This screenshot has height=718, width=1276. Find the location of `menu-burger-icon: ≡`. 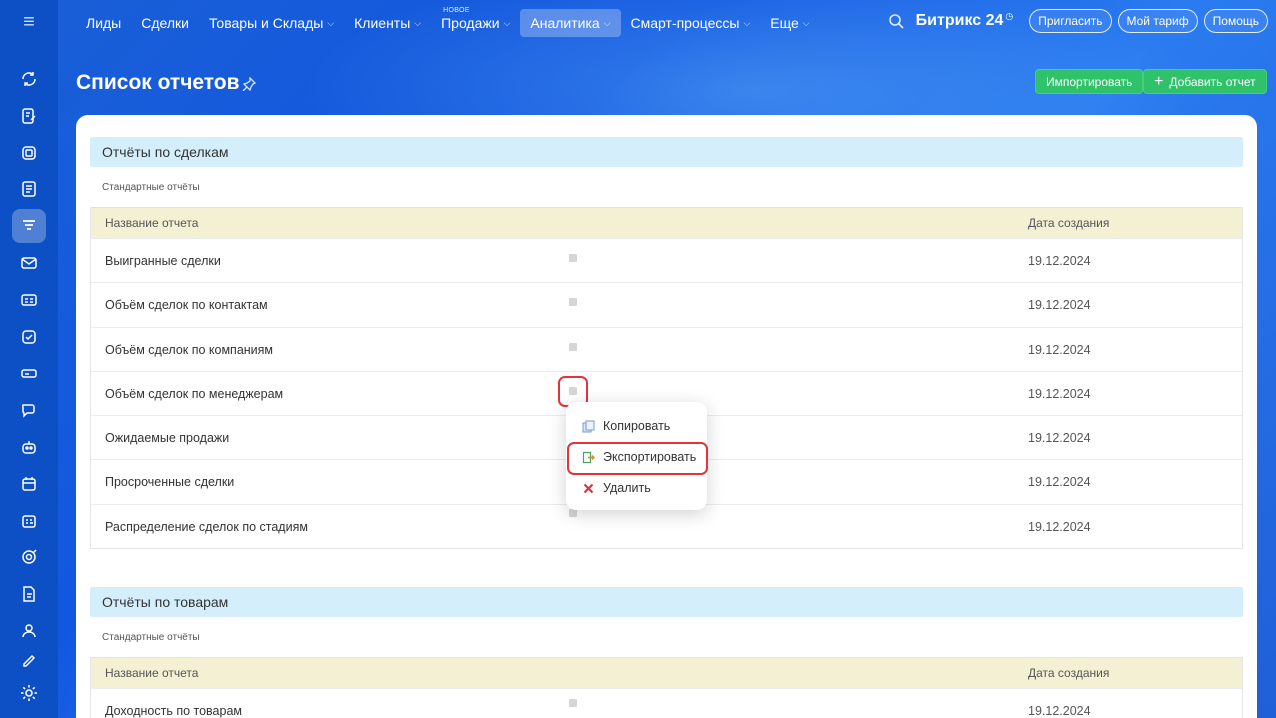

menu-burger-icon: ≡ is located at coordinates (29, 22).